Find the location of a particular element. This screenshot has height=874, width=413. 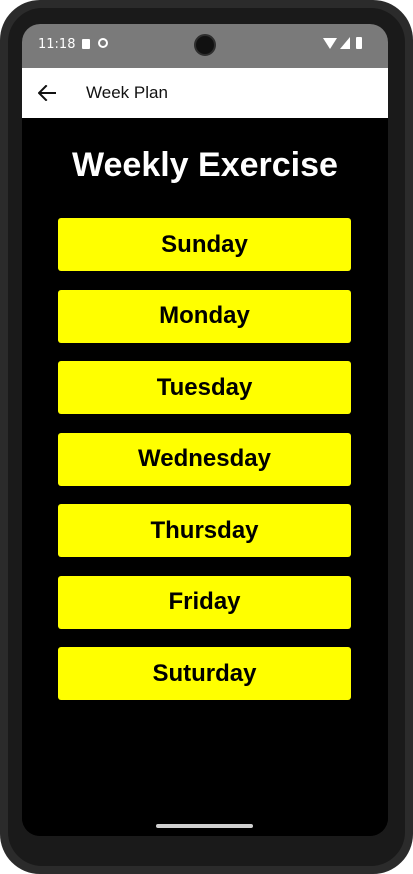

front-camera is located at coordinates (205, 45).